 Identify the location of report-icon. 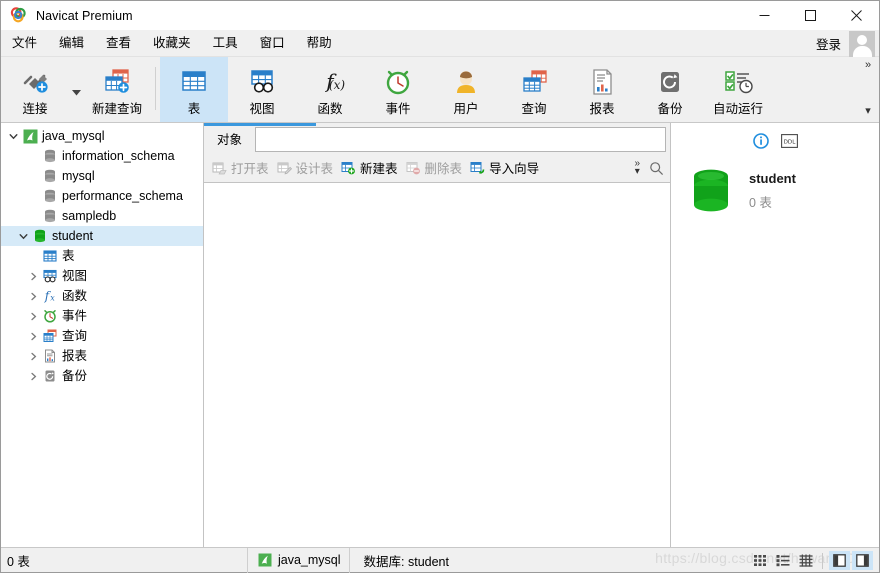
(602, 82).